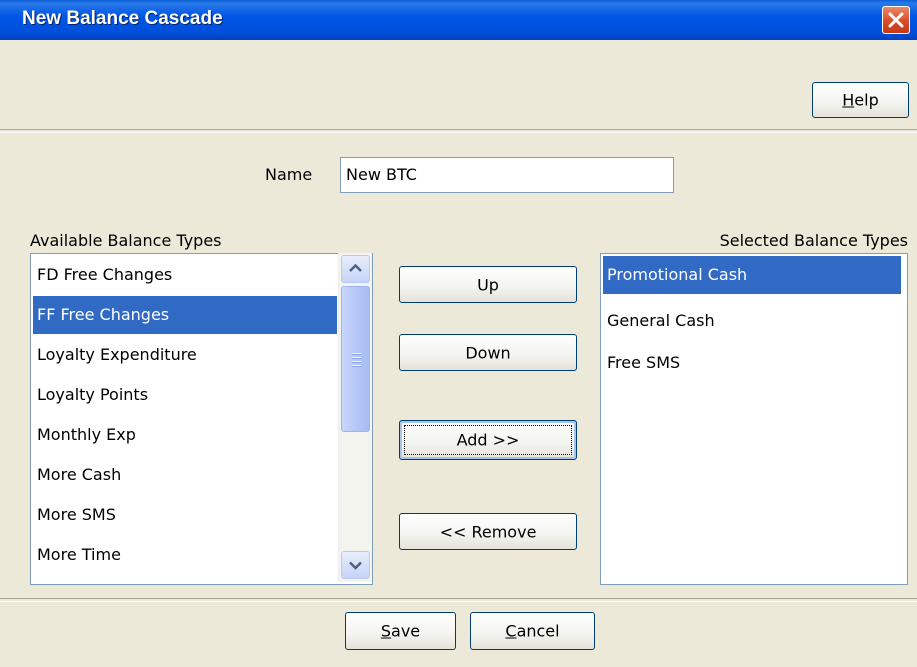 This screenshot has height=667, width=917. Describe the element at coordinates (458, 84) in the screenshot. I see `toolbar: Help` at that location.